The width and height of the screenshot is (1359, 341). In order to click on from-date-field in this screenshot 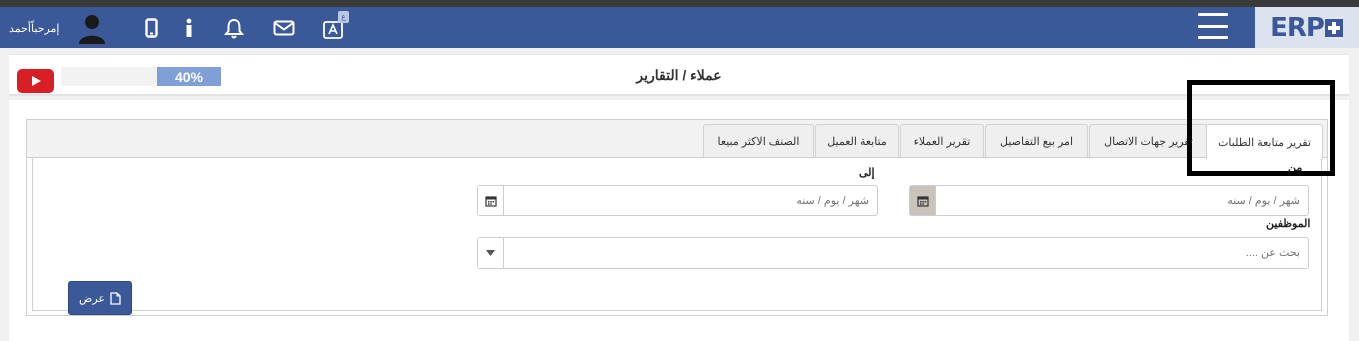, I will do `click(1109, 200)`.